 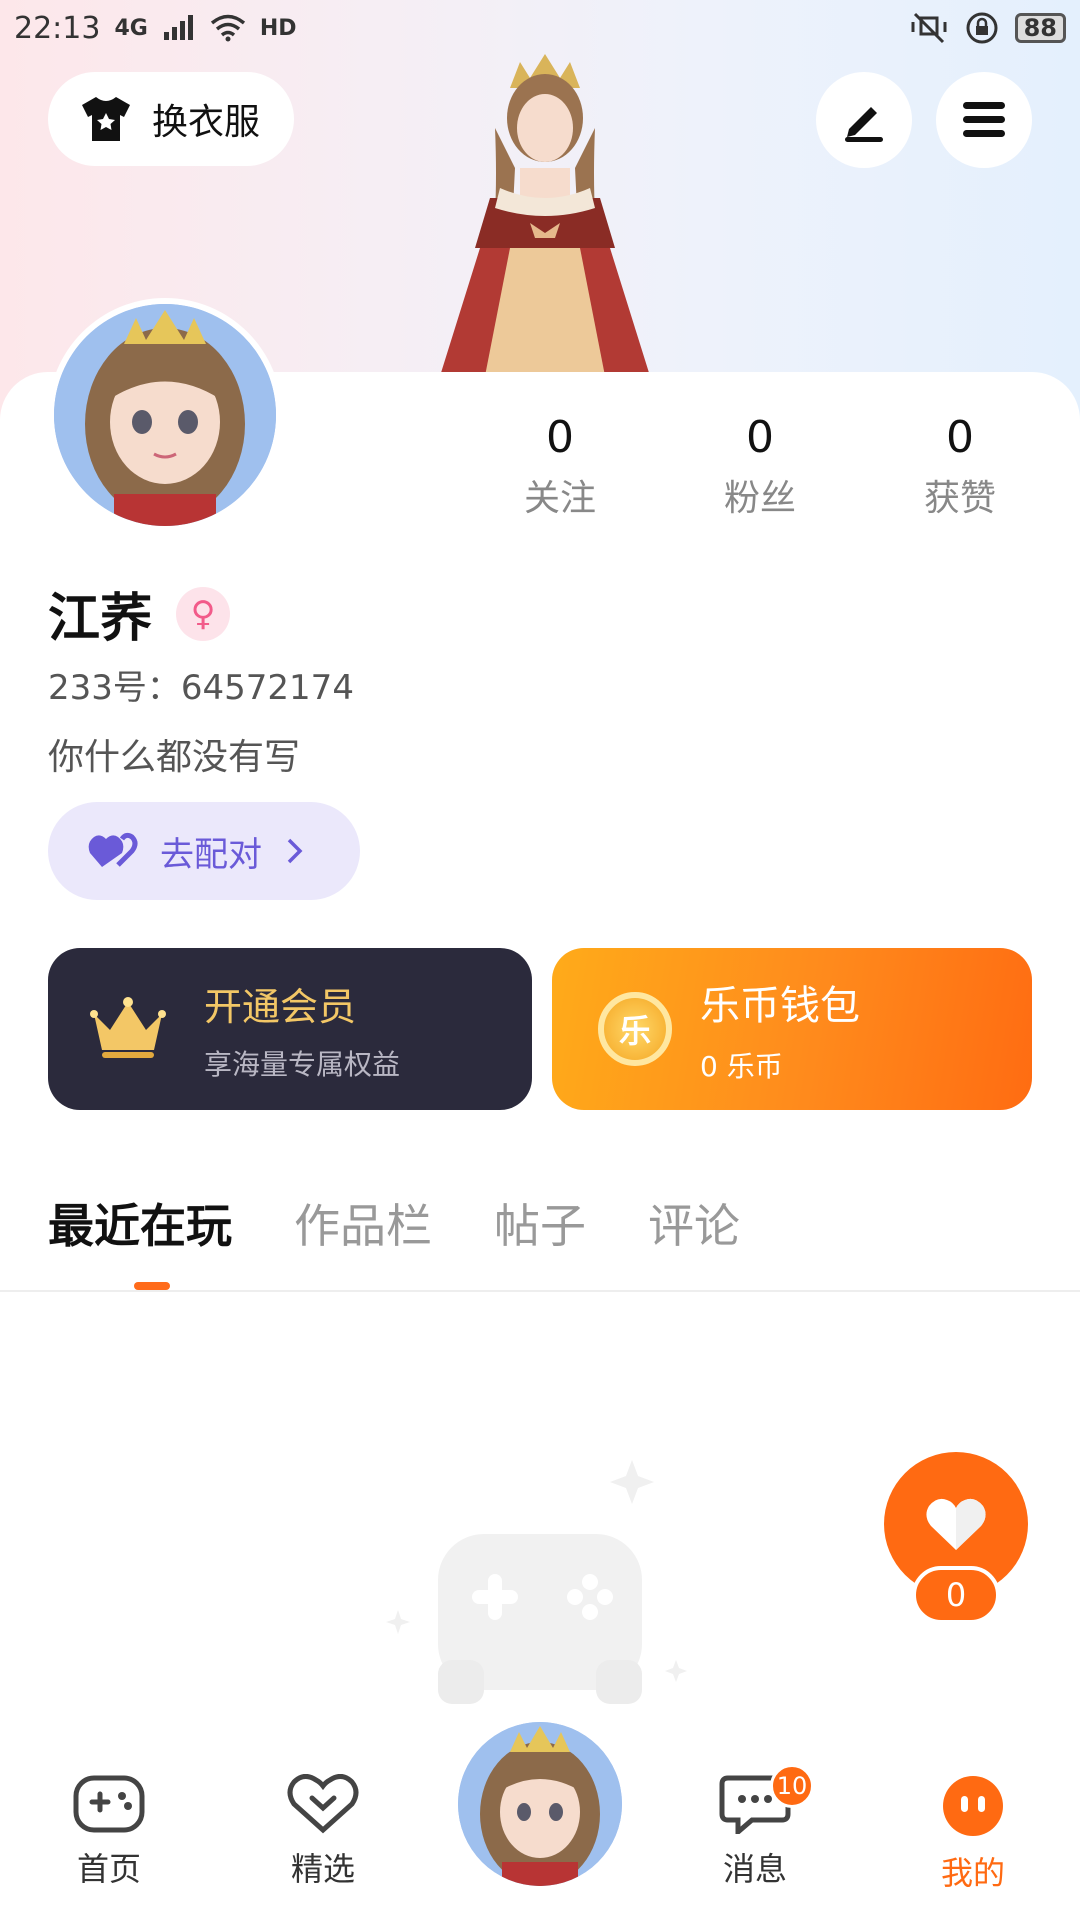 What do you see at coordinates (960, 466) in the screenshot?
I see `stat-likes: 0 获赞` at bounding box center [960, 466].